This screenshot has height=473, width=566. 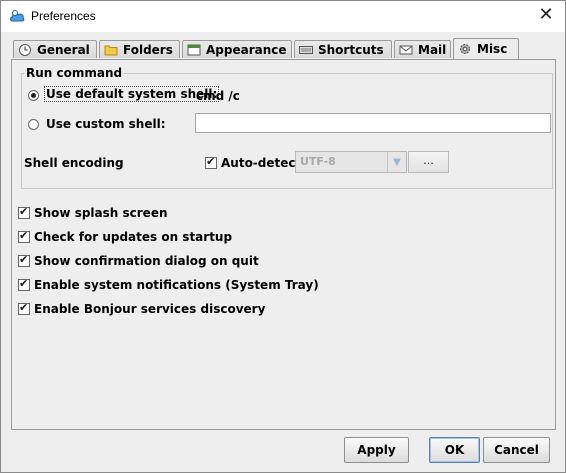 What do you see at coordinates (351, 162) in the screenshot?
I see `encoding-select: UTF-8 ▼` at bounding box center [351, 162].